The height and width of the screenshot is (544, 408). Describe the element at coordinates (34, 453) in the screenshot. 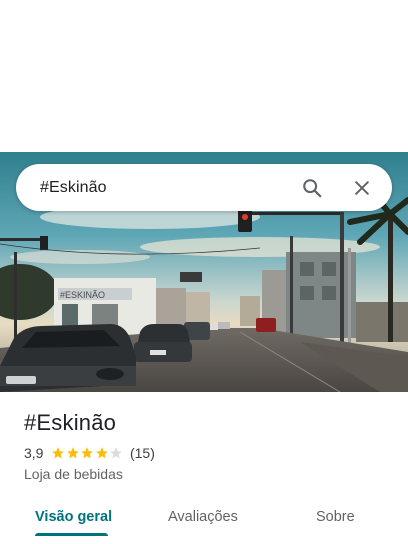

I see `rating-value: 3,9` at that location.